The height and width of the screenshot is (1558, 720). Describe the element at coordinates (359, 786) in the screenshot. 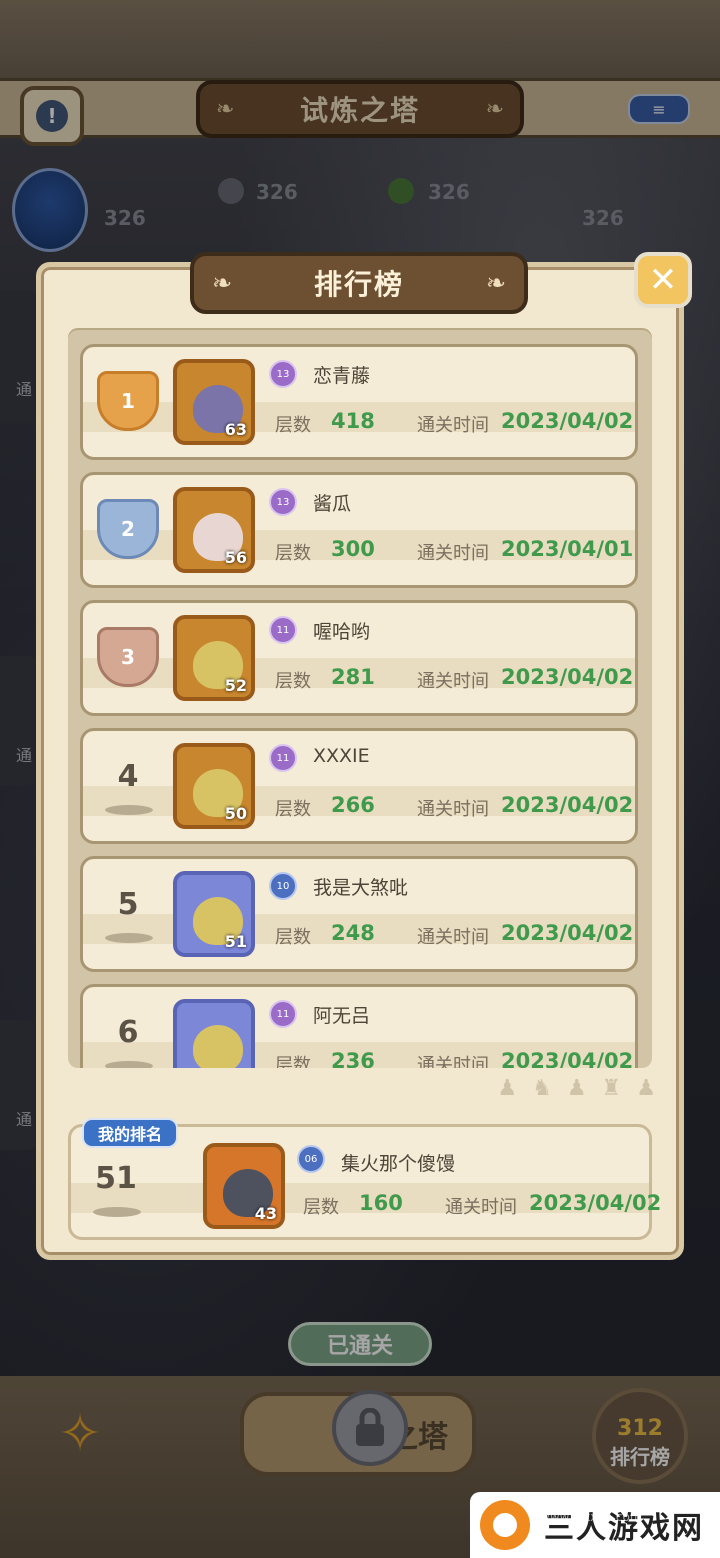

I see `ranking-row: 4 50 11 XXXIE 层数 266 通关时间 2023/04/02` at that location.